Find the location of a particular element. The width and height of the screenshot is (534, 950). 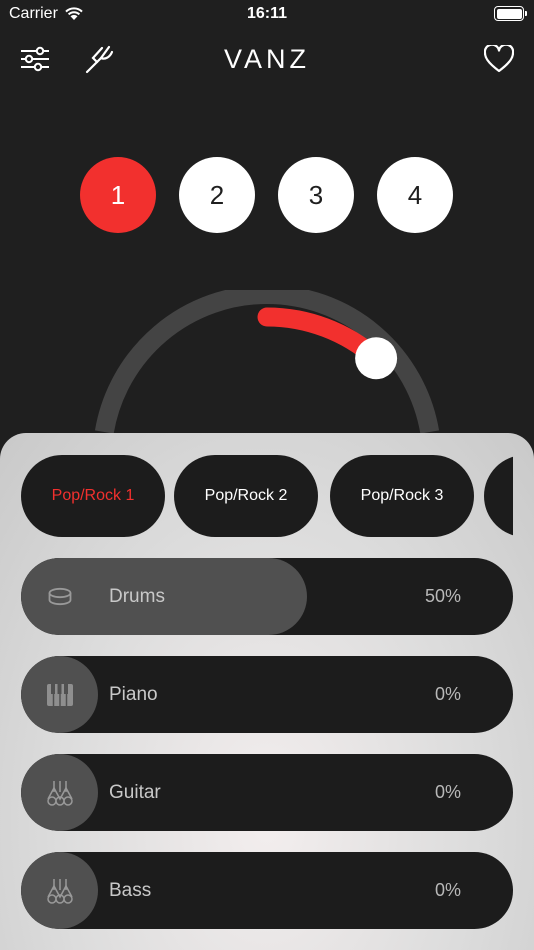

battery-icon is located at coordinates (510, 13).